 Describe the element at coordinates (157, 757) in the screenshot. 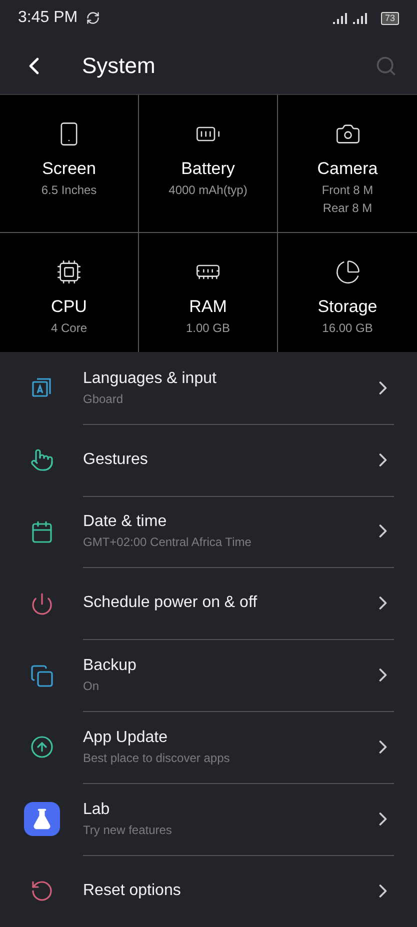

I see `setting-subtitle: Best place to discover apps` at that location.